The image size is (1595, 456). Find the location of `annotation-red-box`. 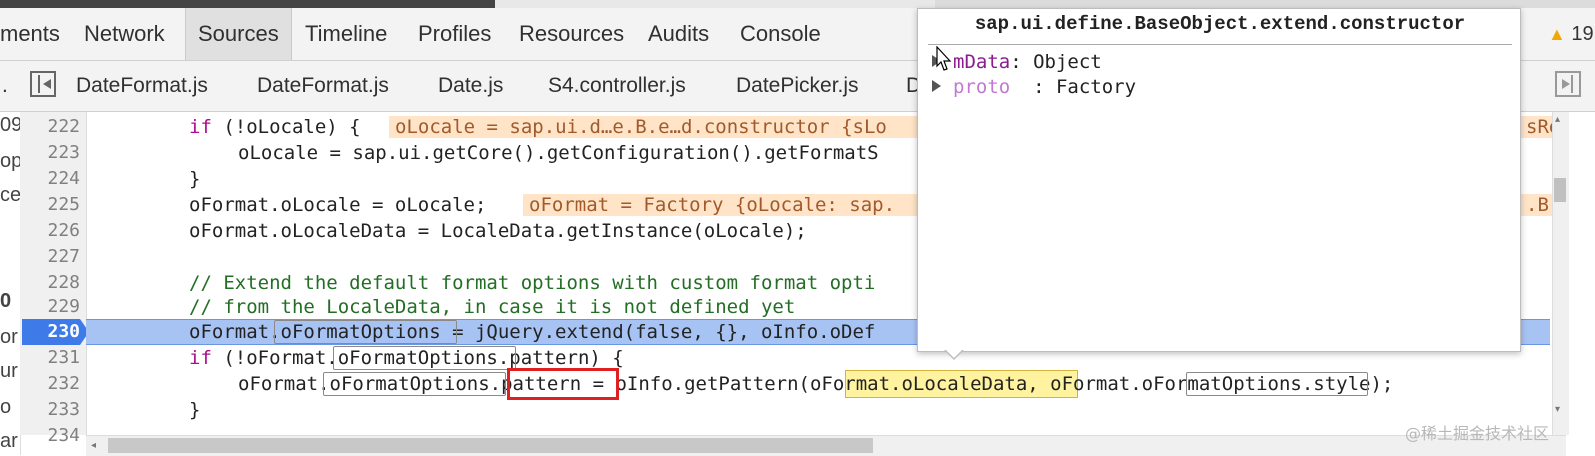

annotation-red-box is located at coordinates (563, 384).